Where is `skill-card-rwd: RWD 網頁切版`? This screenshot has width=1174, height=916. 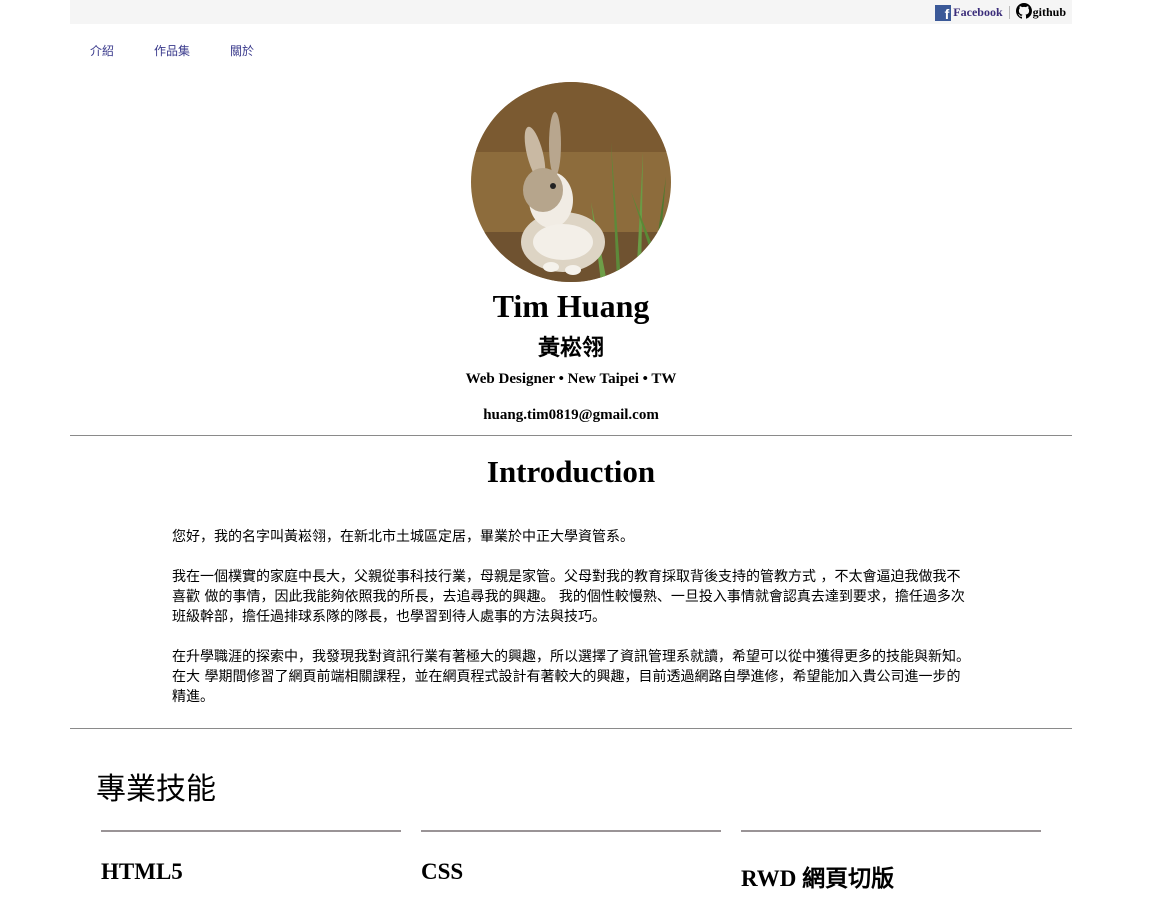
skill-card-rwd: RWD 網頁切版 is located at coordinates (891, 861).